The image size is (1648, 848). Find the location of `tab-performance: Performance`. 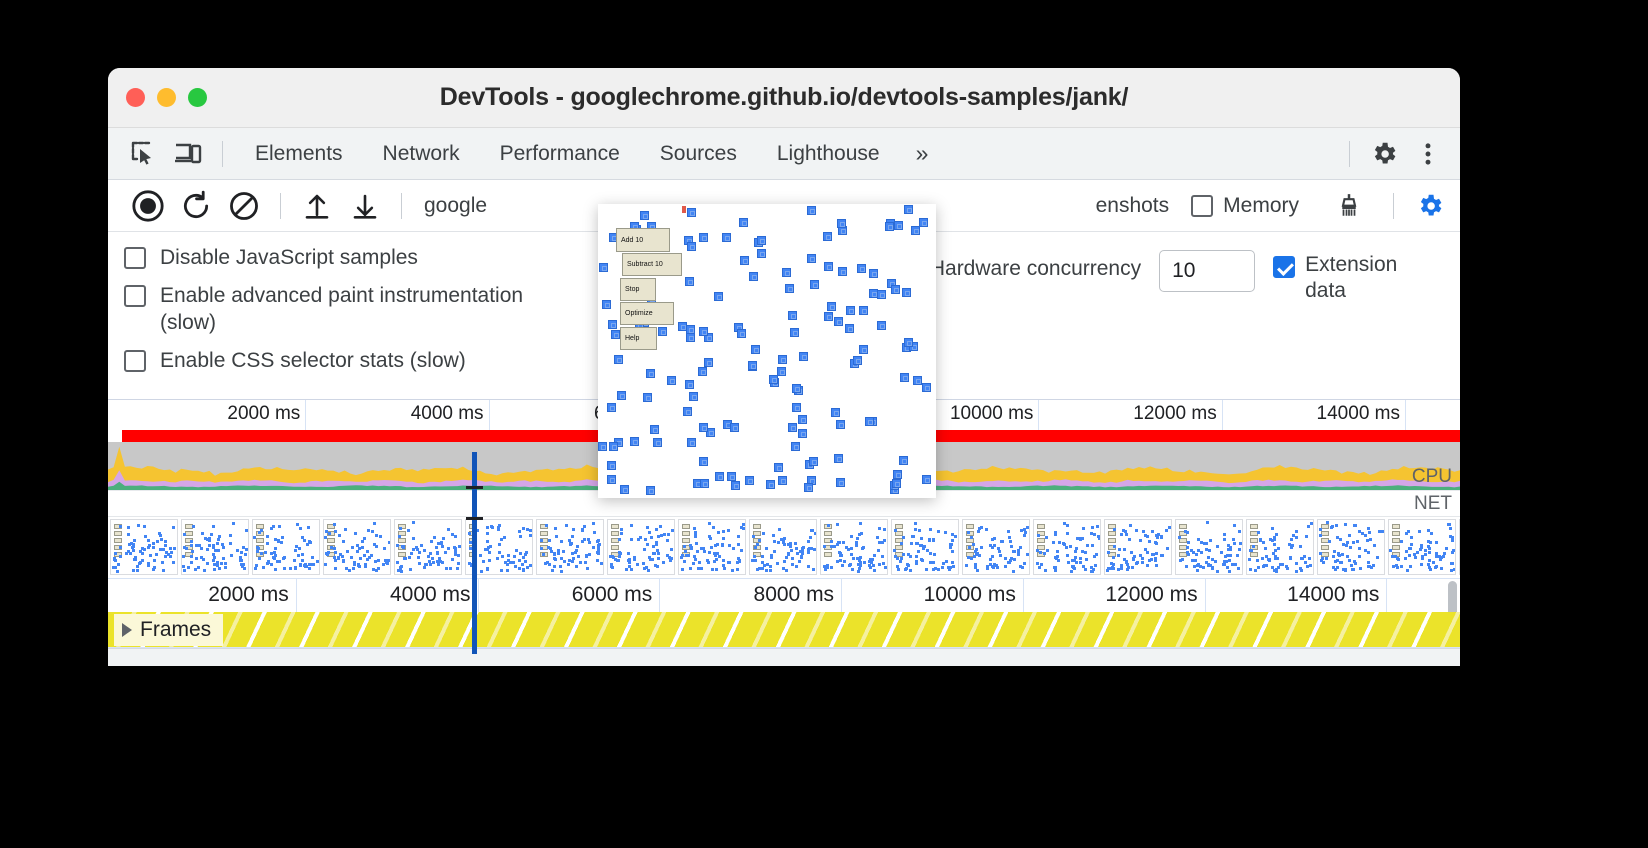

tab-performance: Performance is located at coordinates (560, 154).